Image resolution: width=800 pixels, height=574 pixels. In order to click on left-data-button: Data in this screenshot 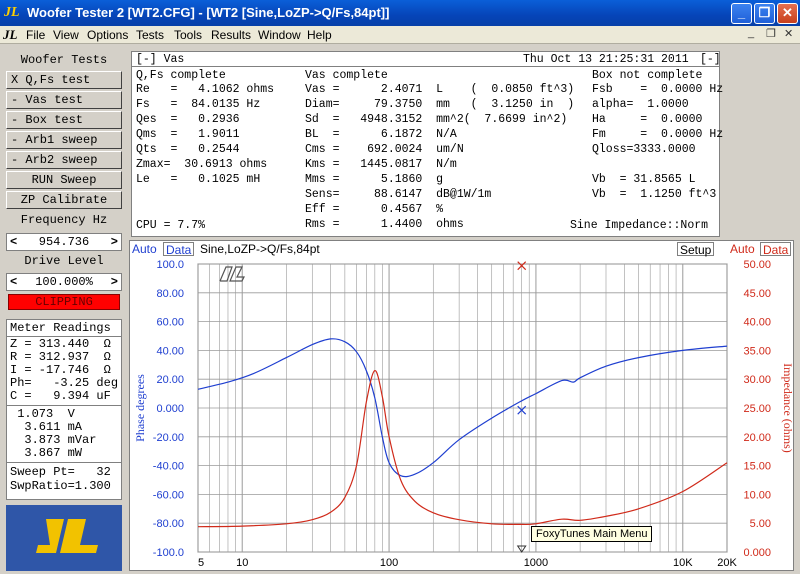, I will do `click(179, 249)`.